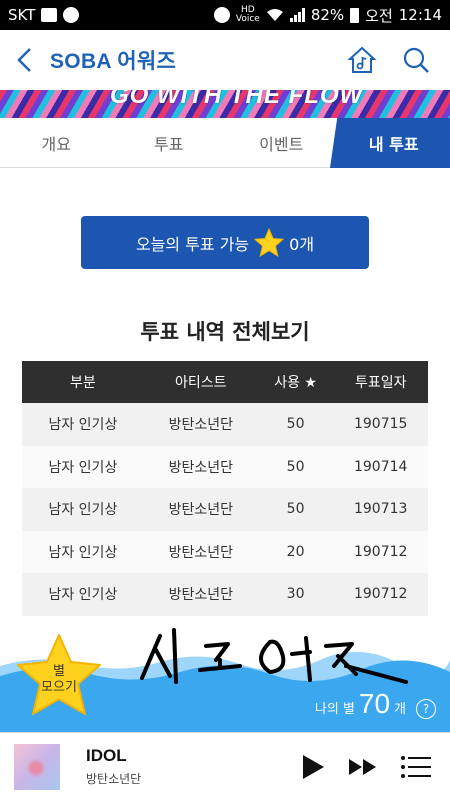 The height and width of the screenshot is (800, 450). Describe the element at coordinates (49, 15) in the screenshot. I see `image-notification-icon` at that location.